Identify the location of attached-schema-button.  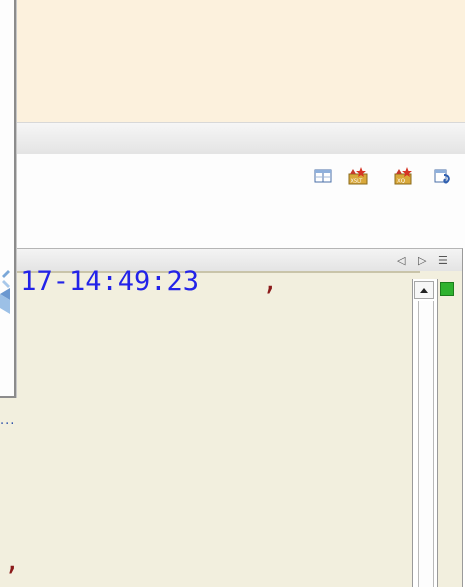
(443, 176).